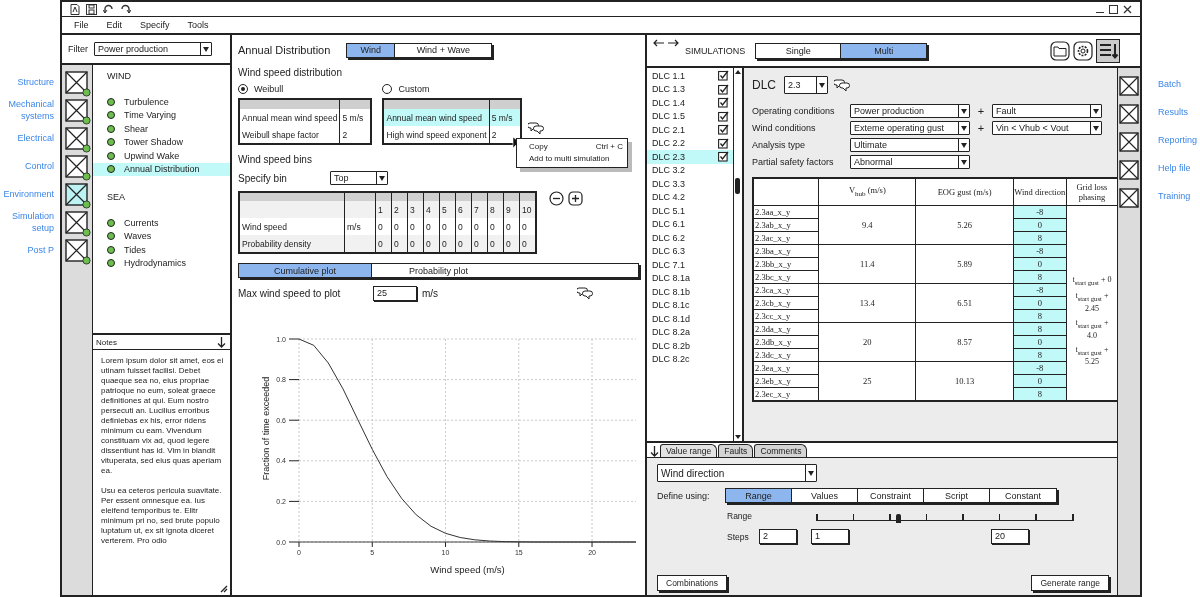 The height and width of the screenshot is (597, 1200). What do you see at coordinates (91, 9) in the screenshot?
I see `save-icon` at bounding box center [91, 9].